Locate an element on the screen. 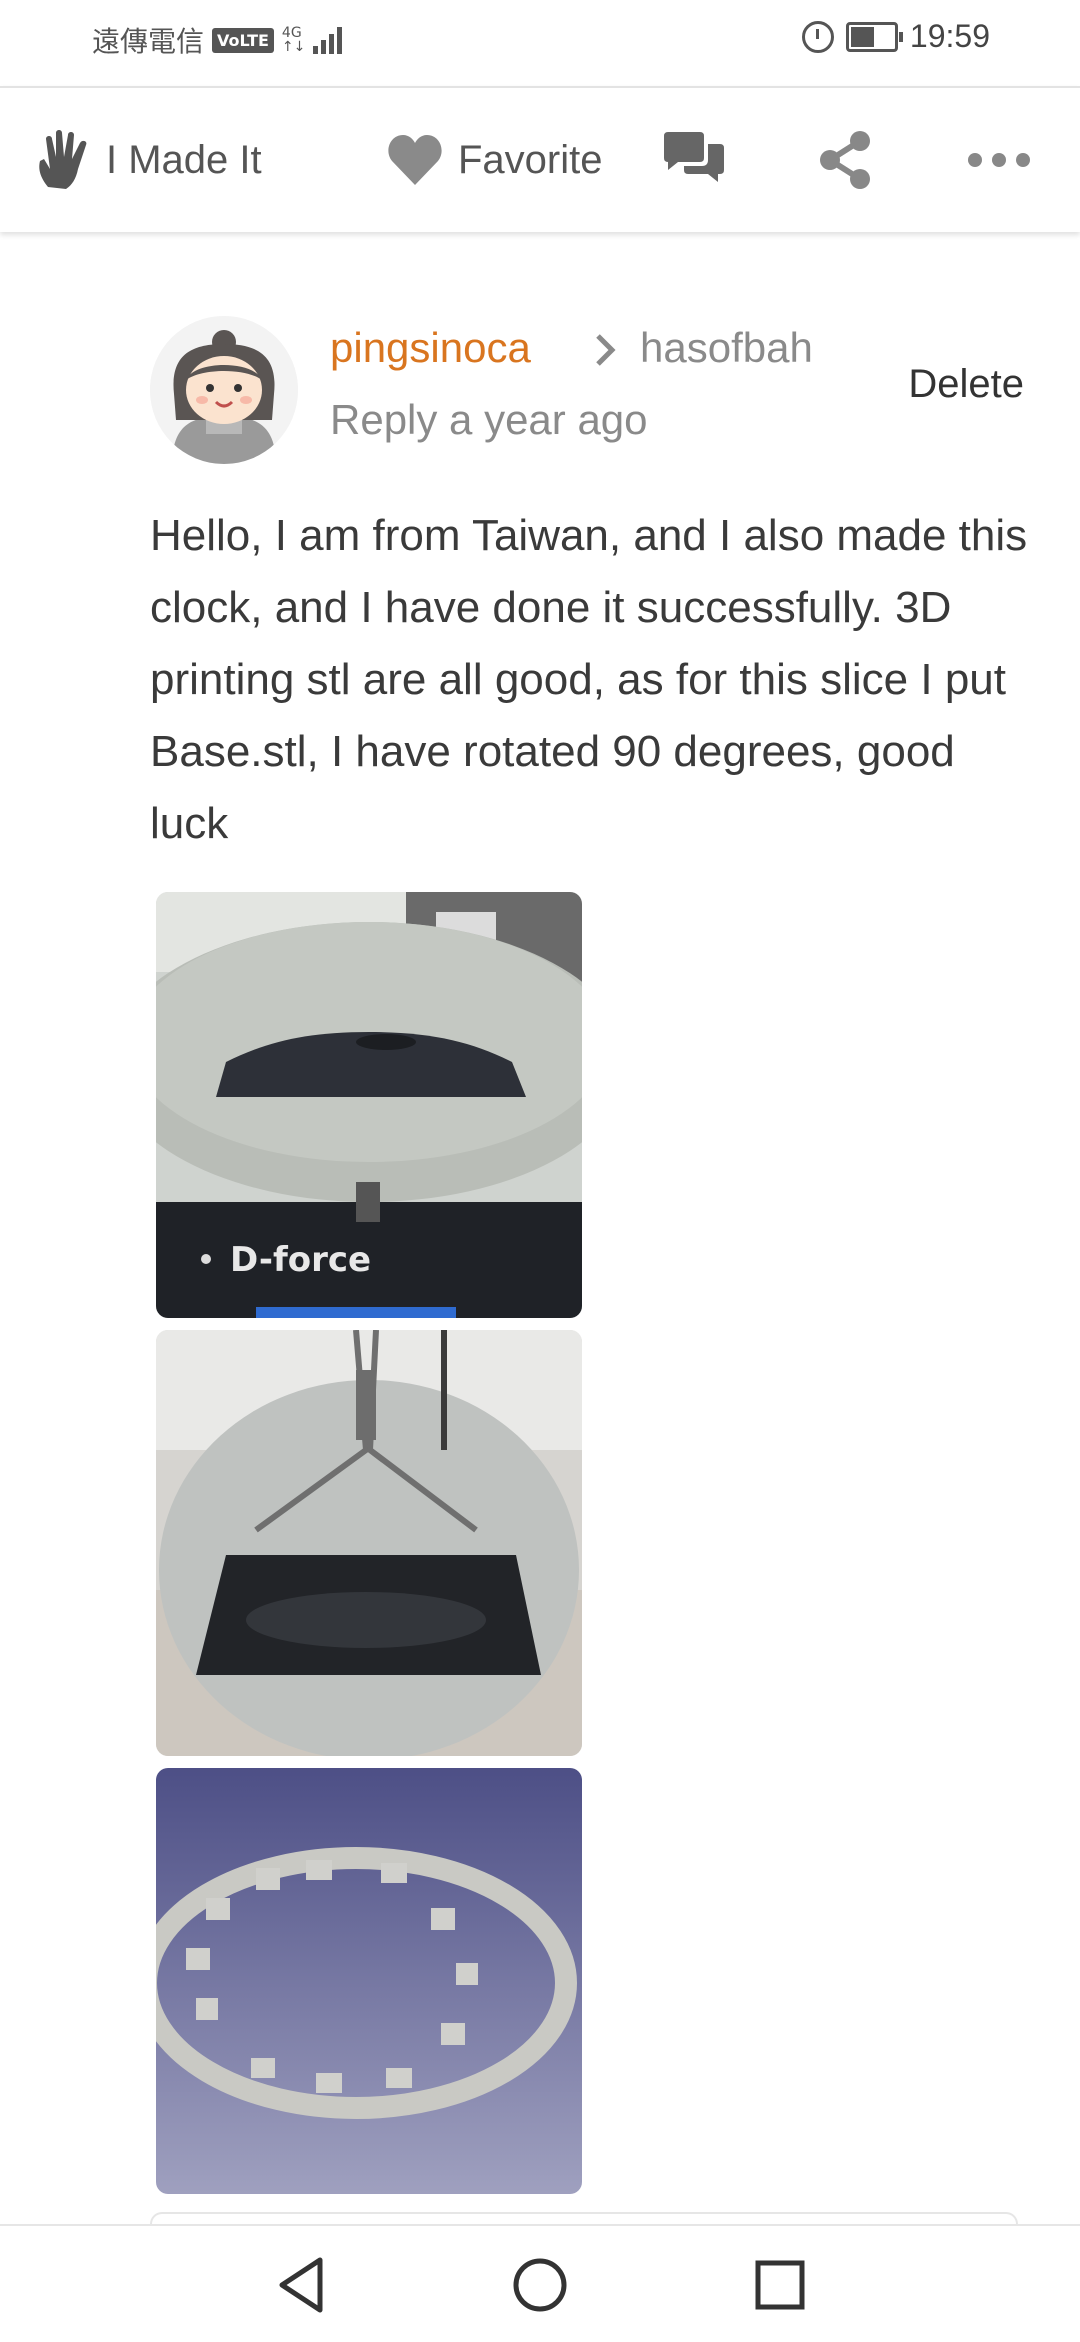  network-arrows: ↑↓ is located at coordinates (293, 47).